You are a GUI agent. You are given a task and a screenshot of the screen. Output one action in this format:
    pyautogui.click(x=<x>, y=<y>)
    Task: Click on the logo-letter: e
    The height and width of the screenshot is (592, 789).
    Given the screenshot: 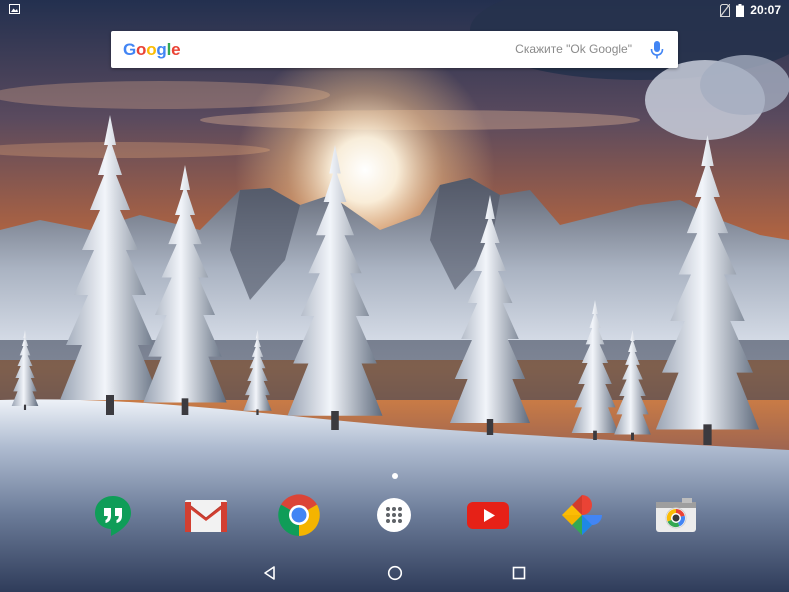 What is the action you would take?
    pyautogui.click(x=176, y=49)
    